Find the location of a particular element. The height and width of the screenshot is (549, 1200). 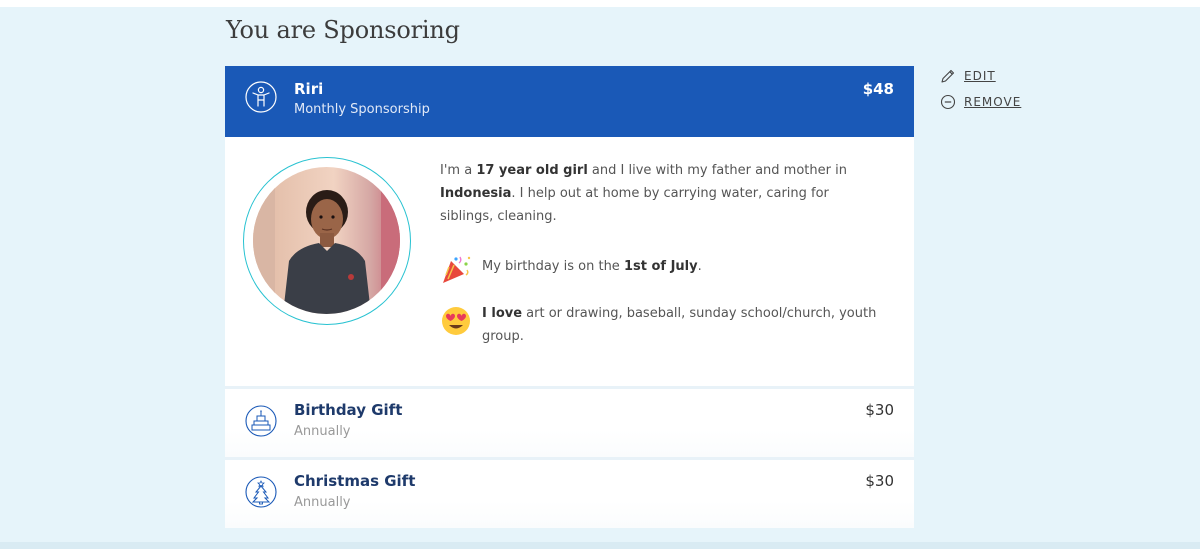

sponsorship-actions: EDIT REMOVE is located at coordinates (980, 92).